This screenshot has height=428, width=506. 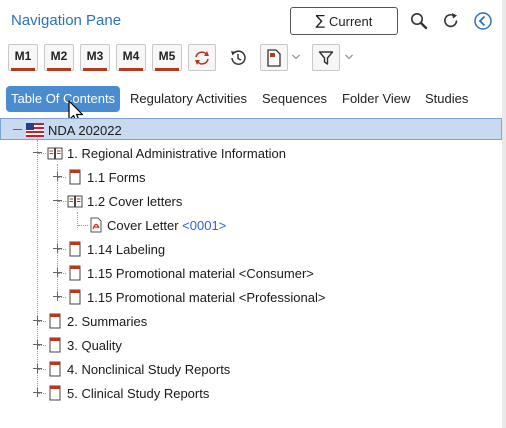 What do you see at coordinates (251, 201) in the screenshot?
I see `tree-node-1-2-cover-letters: 1.2 Cover letters` at bounding box center [251, 201].